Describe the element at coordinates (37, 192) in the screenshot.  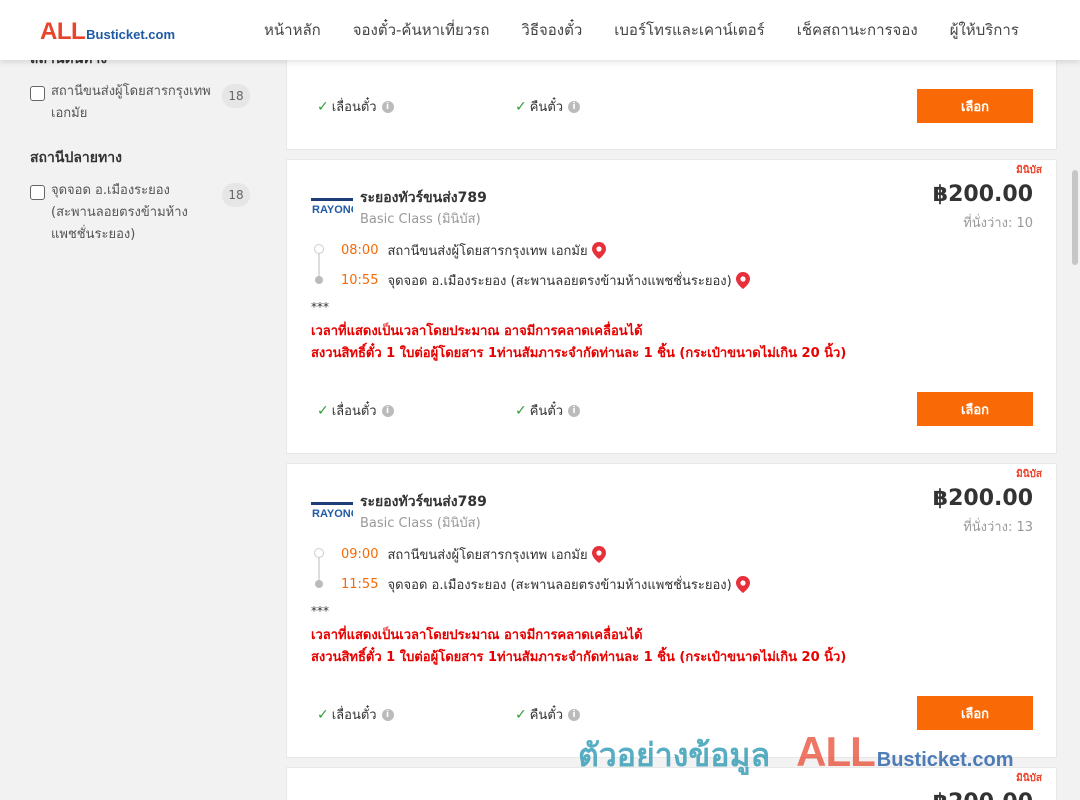
I see `destination-checkbox` at that location.